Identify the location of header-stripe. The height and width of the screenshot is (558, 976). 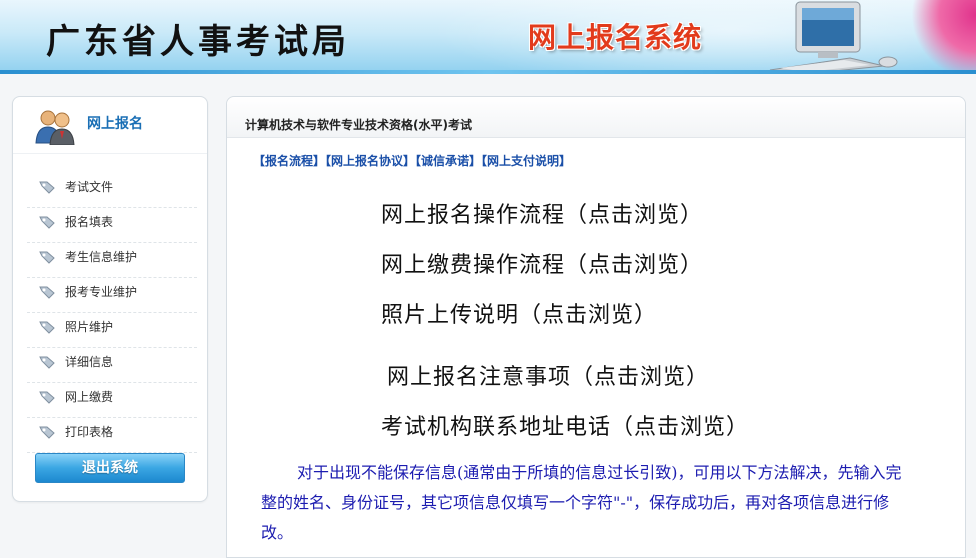
(488, 72).